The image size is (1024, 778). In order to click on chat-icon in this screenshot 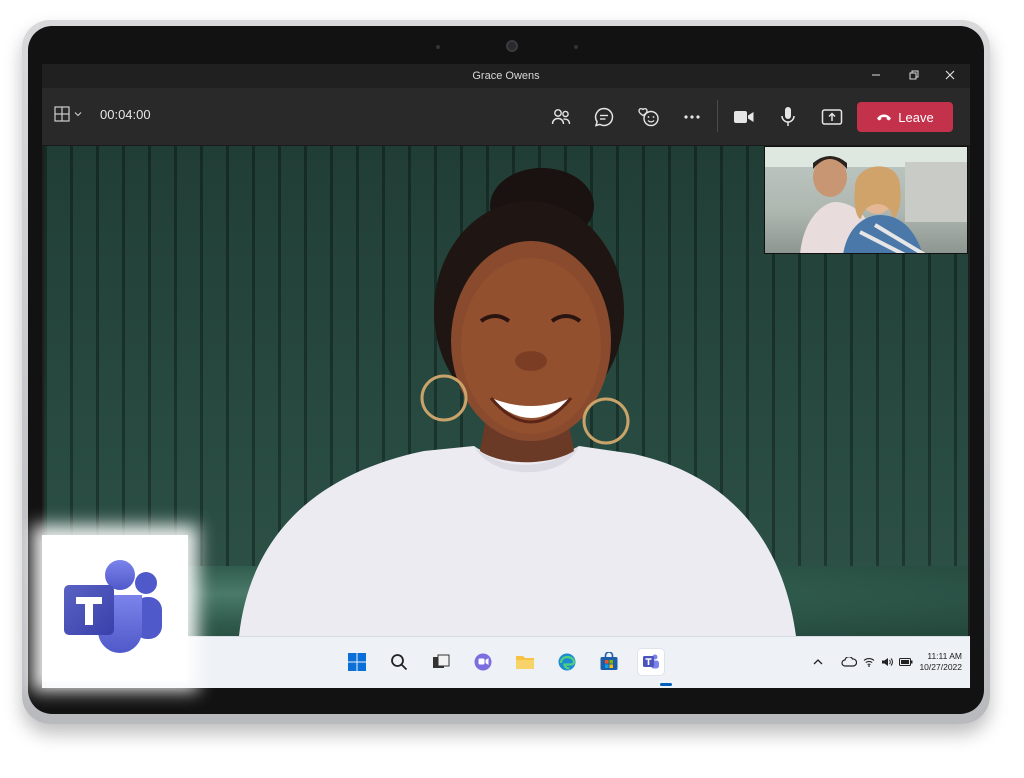, I will do `click(604, 117)`.